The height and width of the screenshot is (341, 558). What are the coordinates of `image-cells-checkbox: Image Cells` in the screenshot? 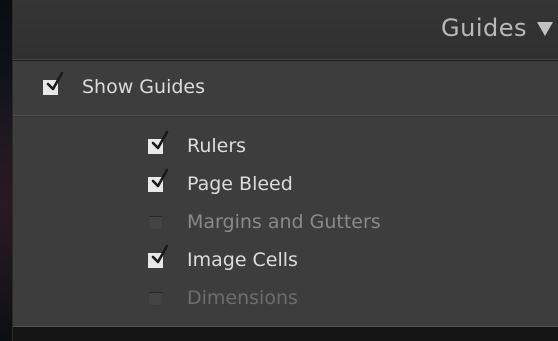 It's located at (223, 259).